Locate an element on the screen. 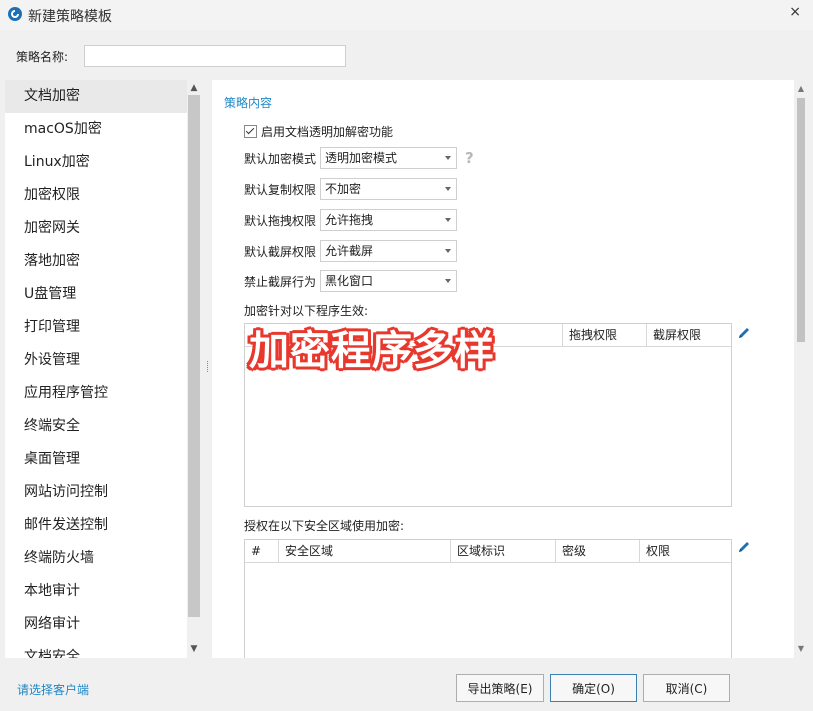 The image size is (813, 711). close-button: × is located at coordinates (795, 12).